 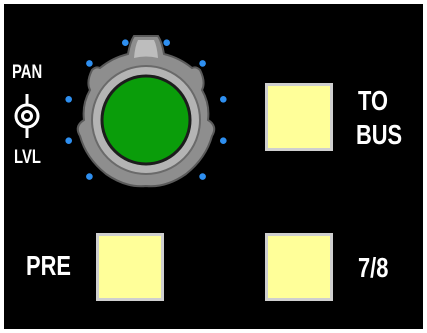 What do you see at coordinates (373, 100) in the screenshot?
I see `to-bus-label-line1: TO` at bounding box center [373, 100].